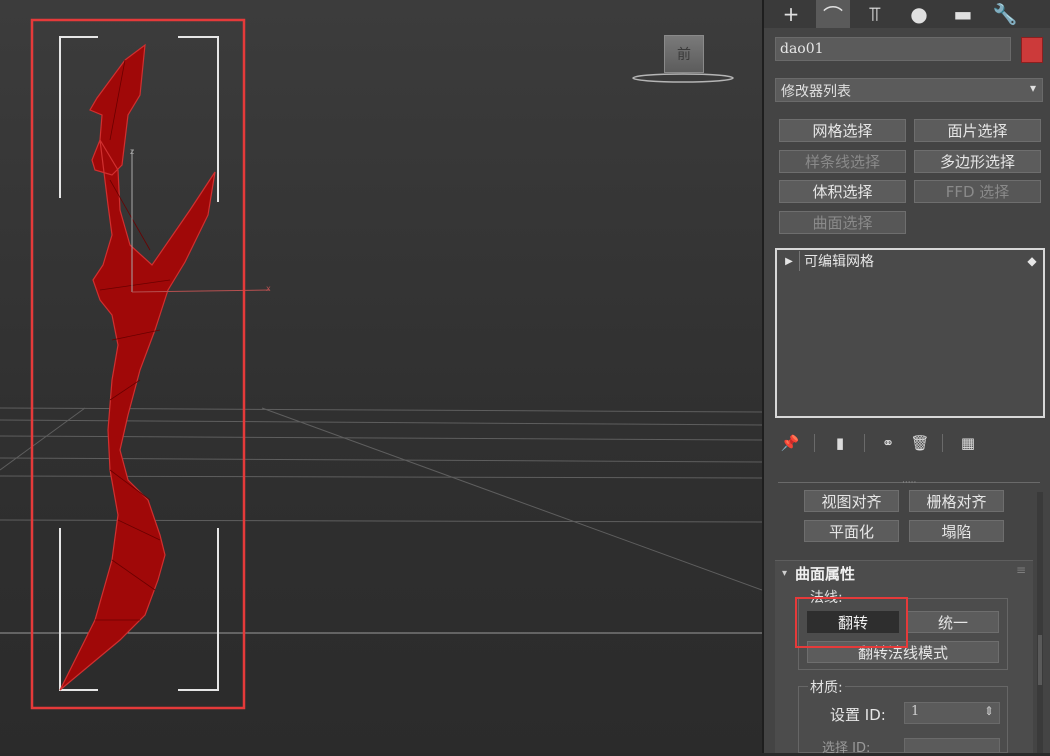 The width and height of the screenshot is (1050, 756). Describe the element at coordinates (137, 367) in the screenshot. I see `blade-object` at that location.